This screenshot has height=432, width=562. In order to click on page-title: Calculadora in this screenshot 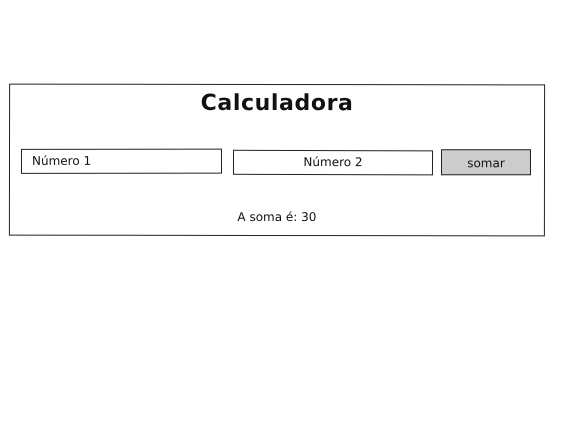, I will do `click(277, 103)`.